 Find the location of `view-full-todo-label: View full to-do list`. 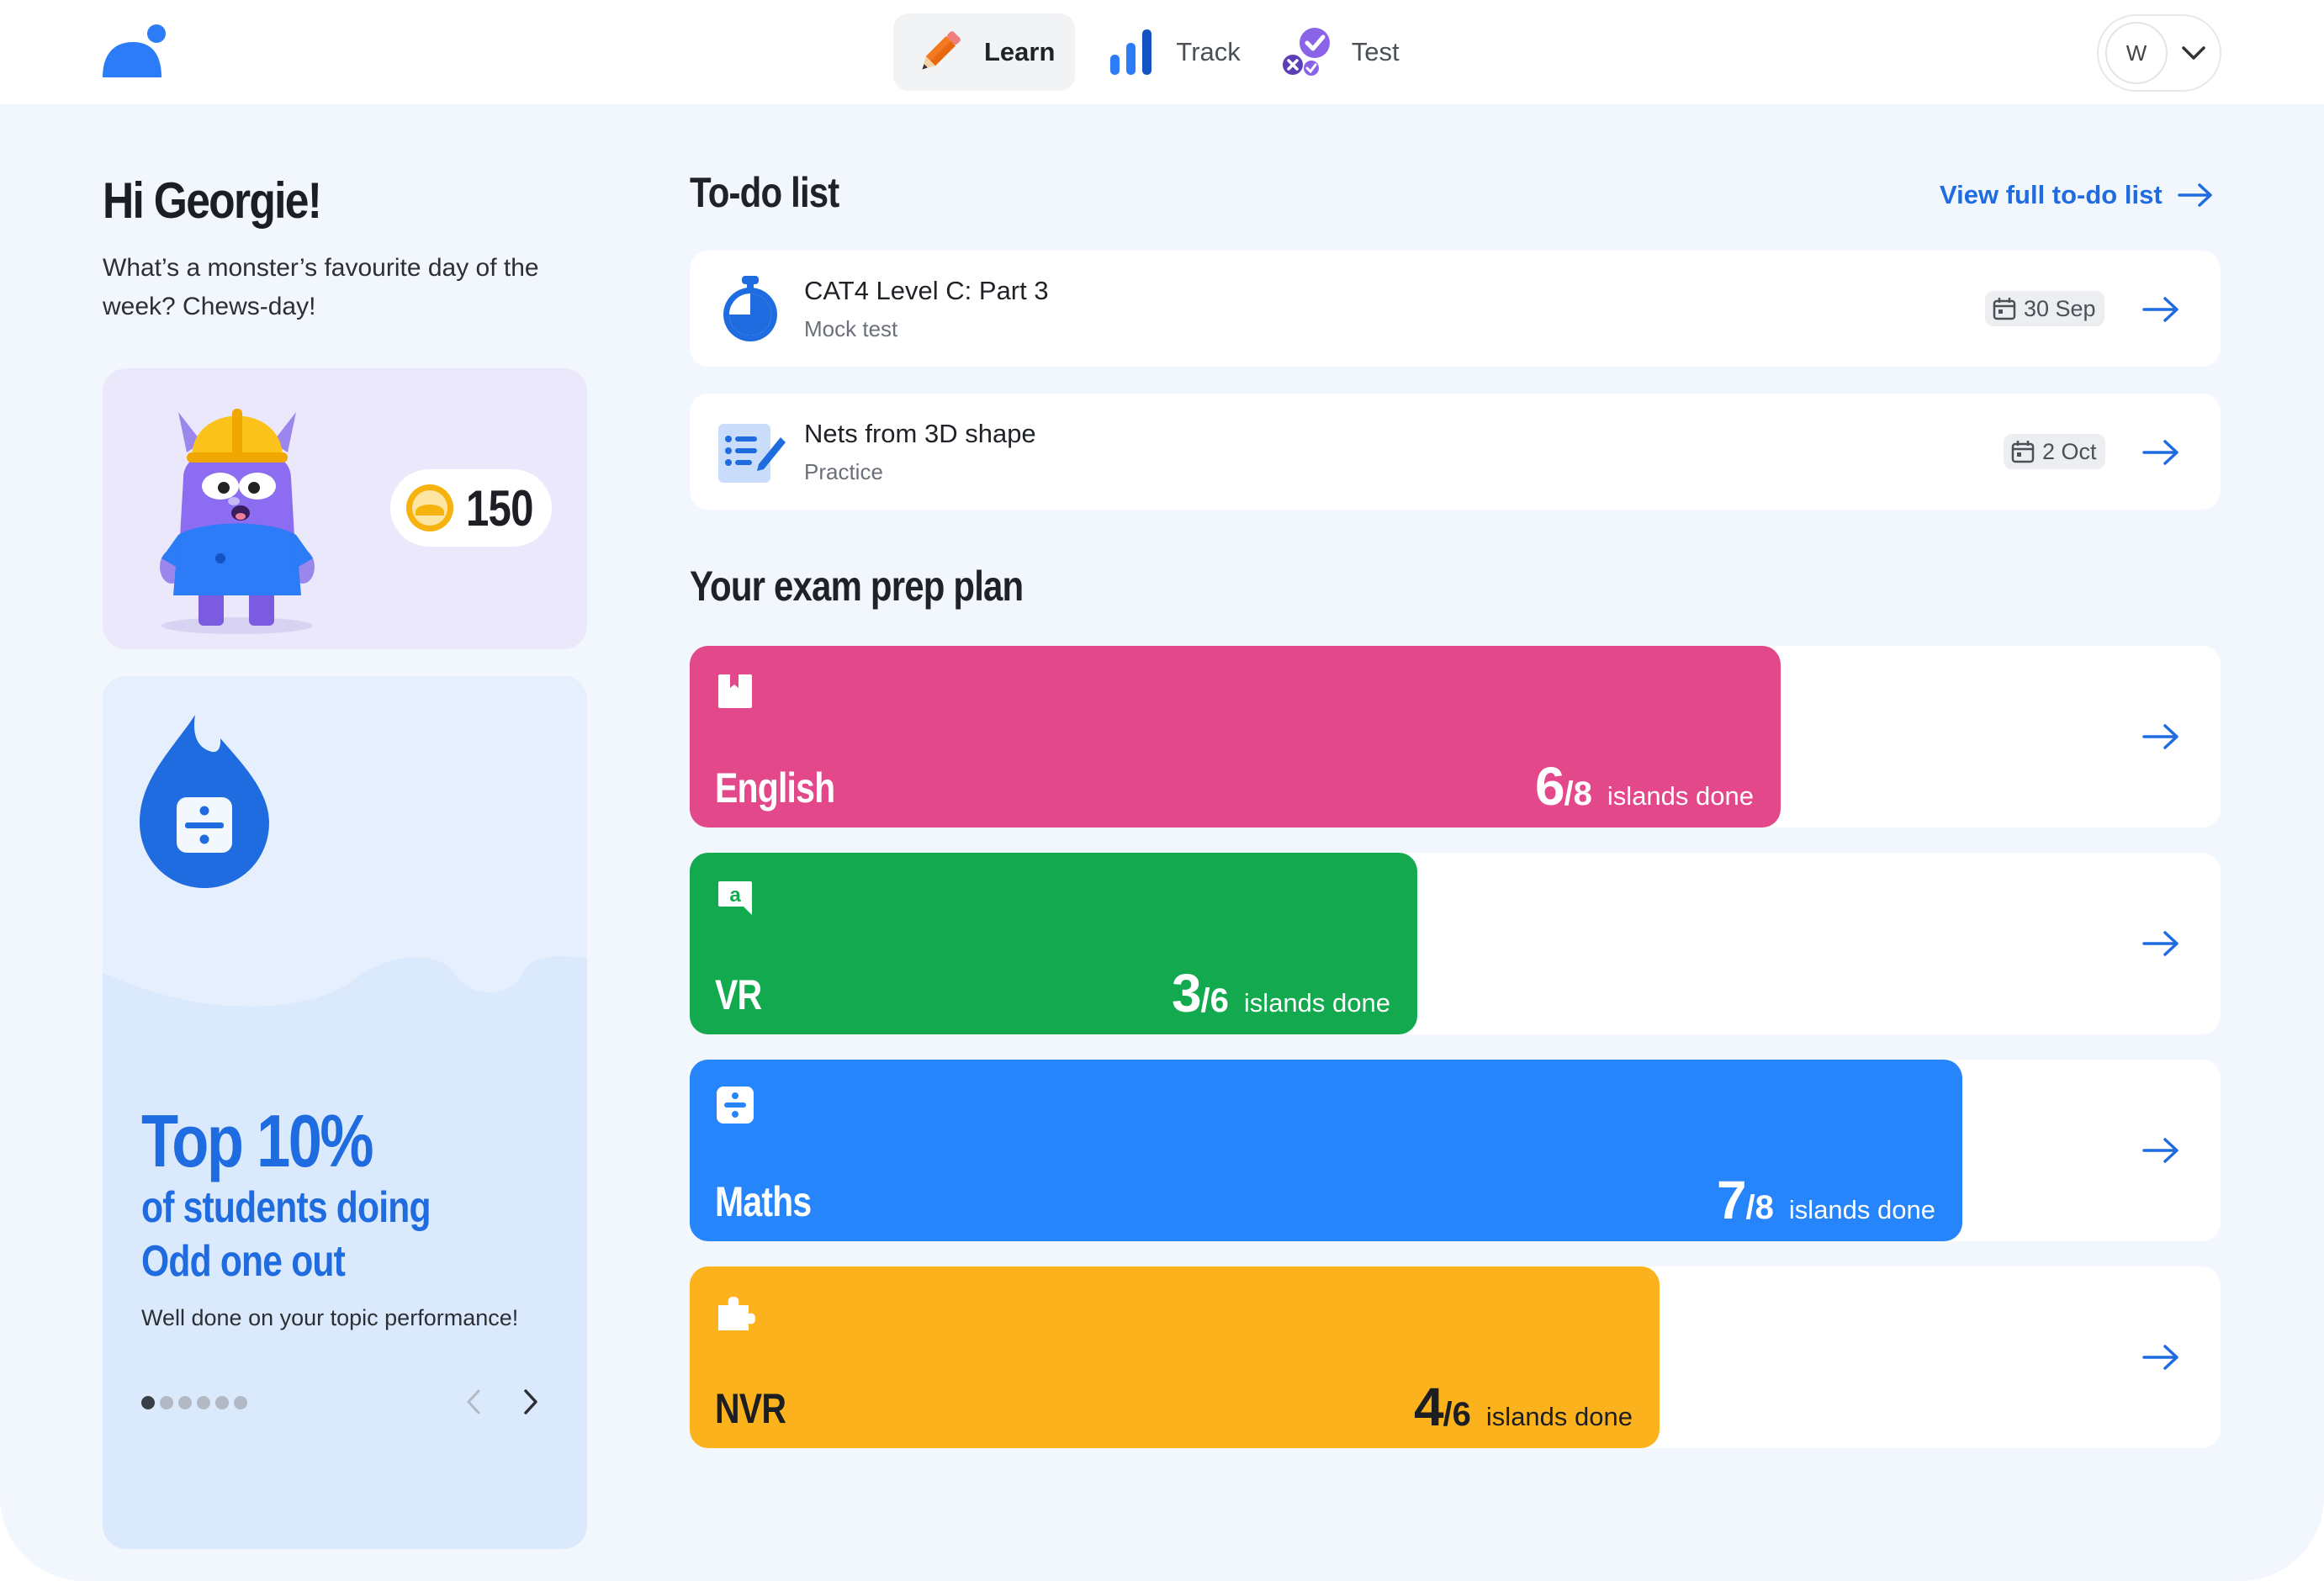

view-full-todo-label: View full to-do list is located at coordinates (2052, 194).